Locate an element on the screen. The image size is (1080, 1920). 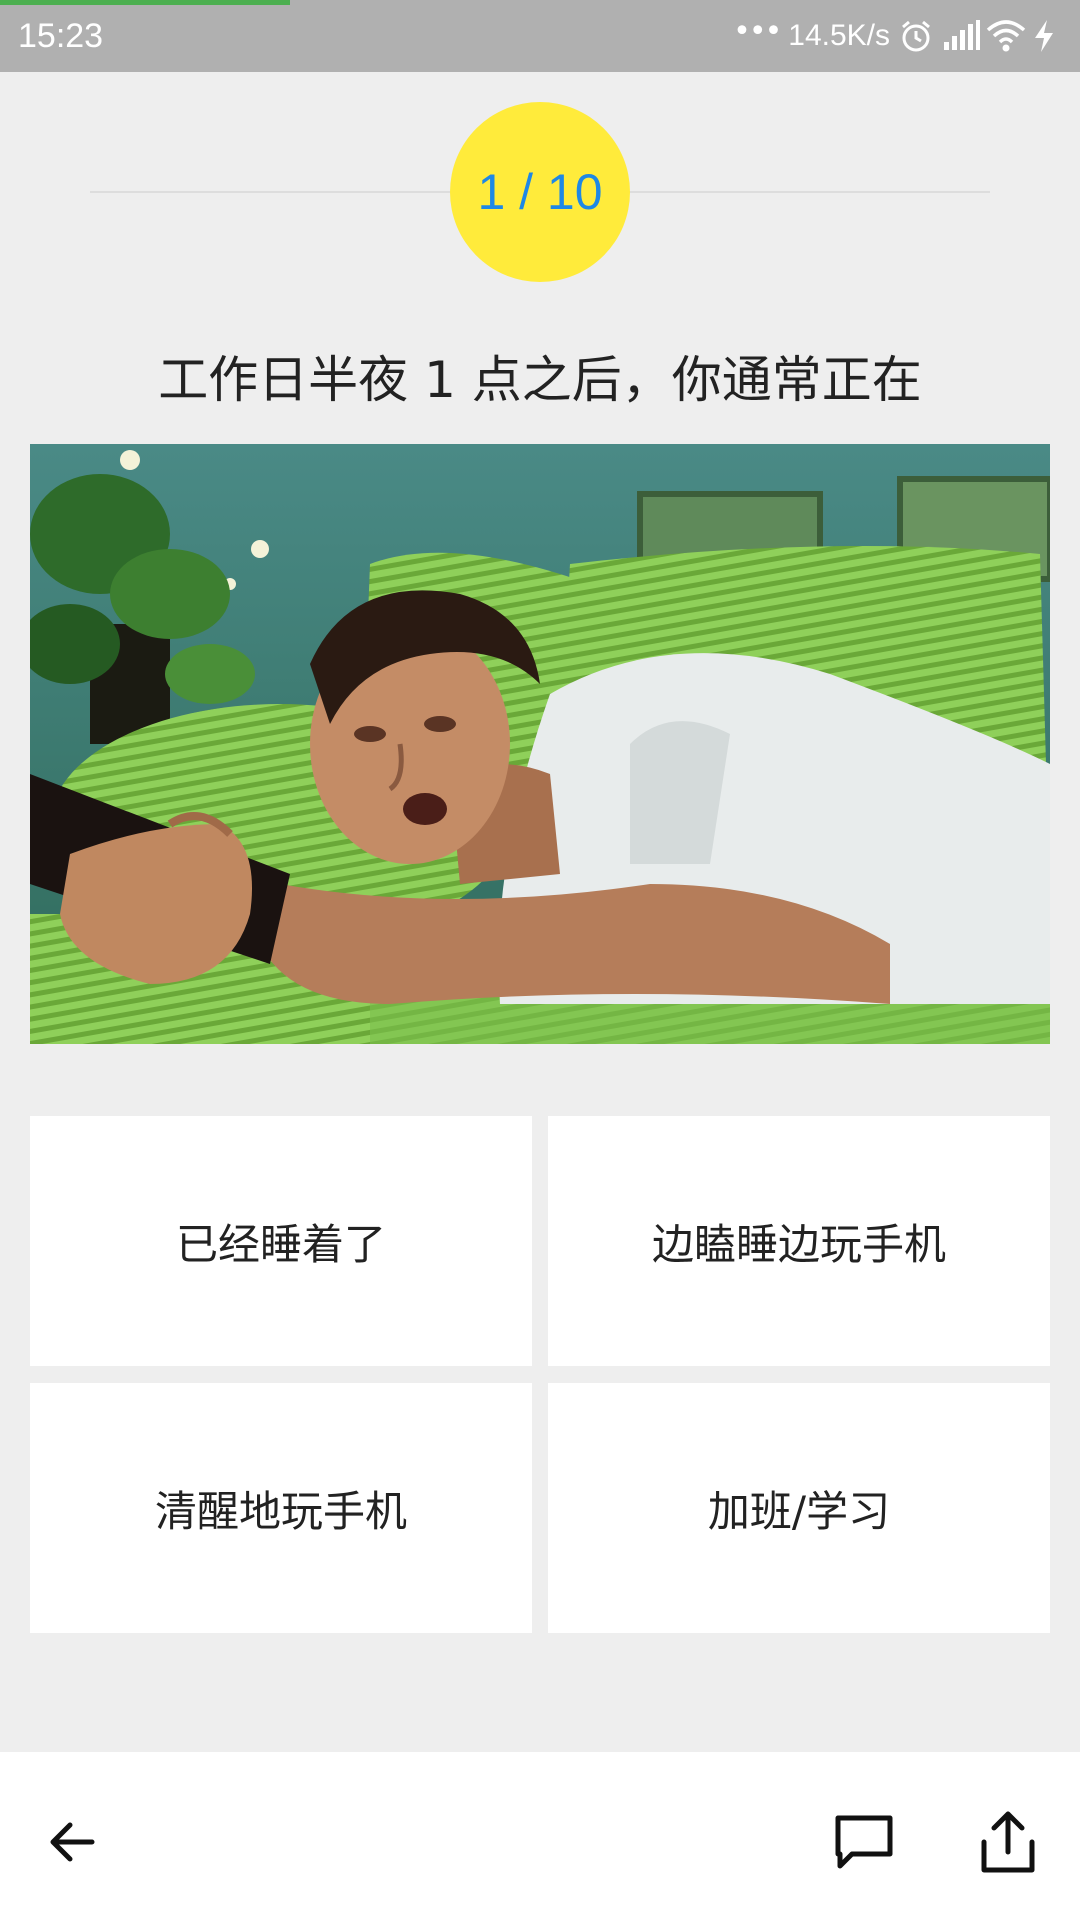
page-load-progress-bar is located at coordinates (145, 2).